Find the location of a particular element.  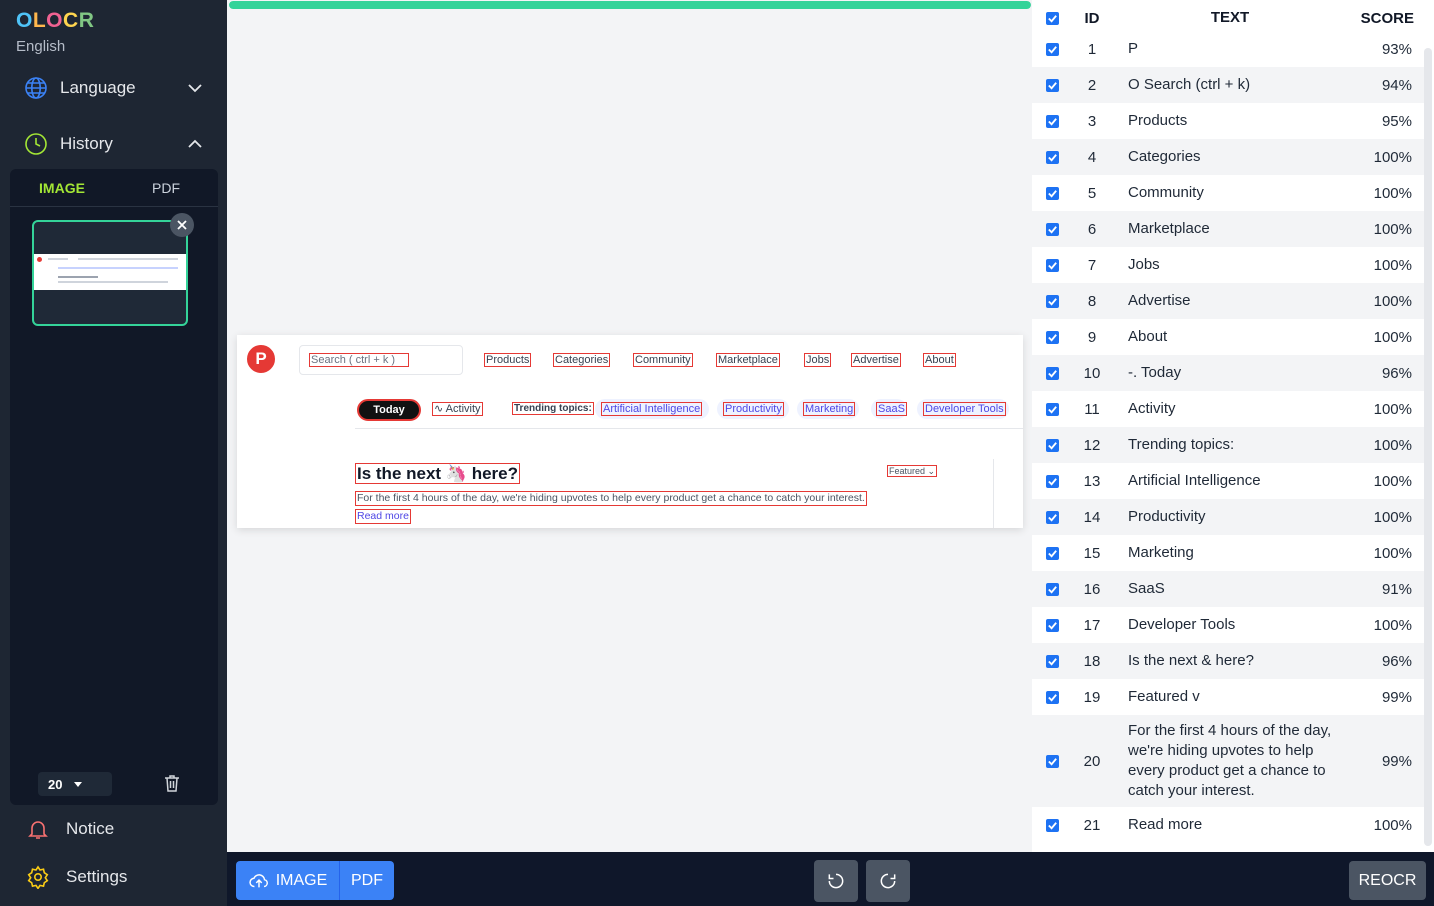

row-text: Jobs is located at coordinates (1230, 265).